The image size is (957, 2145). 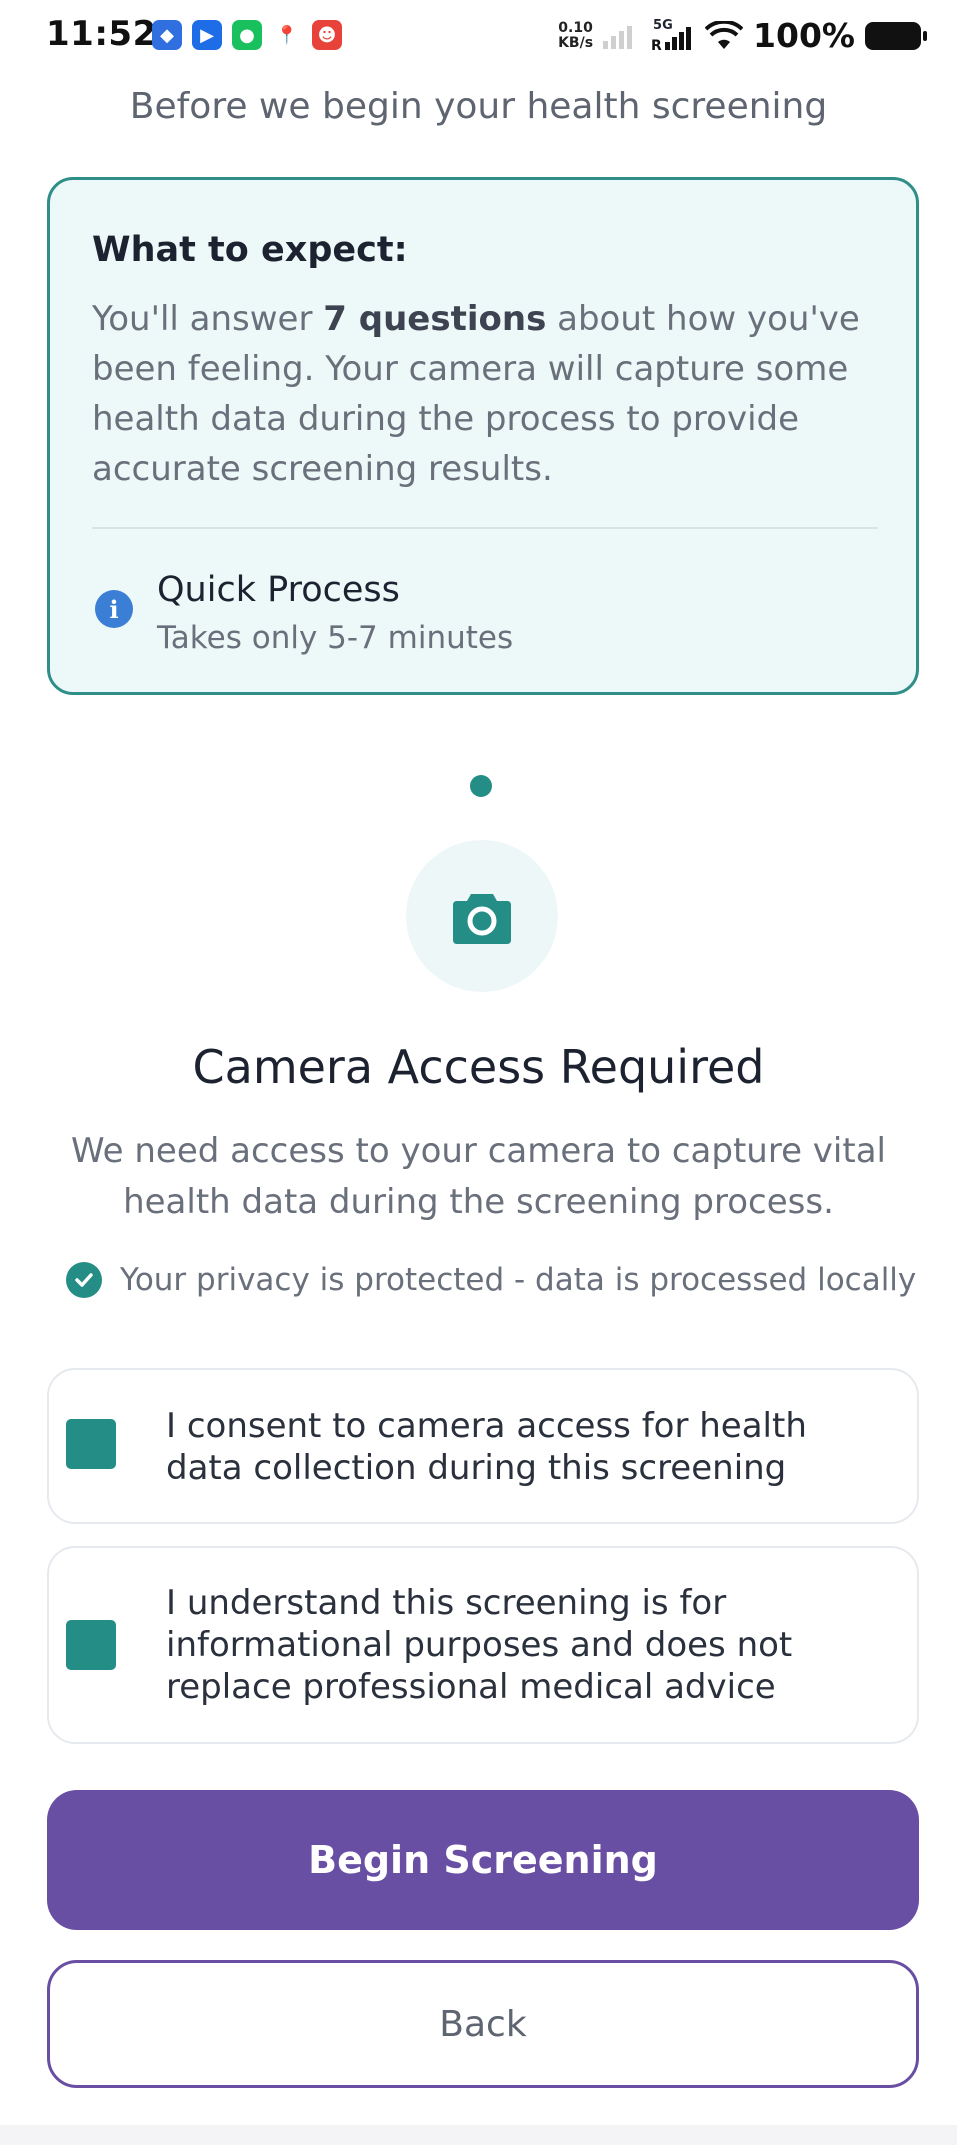 What do you see at coordinates (485, 528) in the screenshot?
I see `card-divider` at bounding box center [485, 528].